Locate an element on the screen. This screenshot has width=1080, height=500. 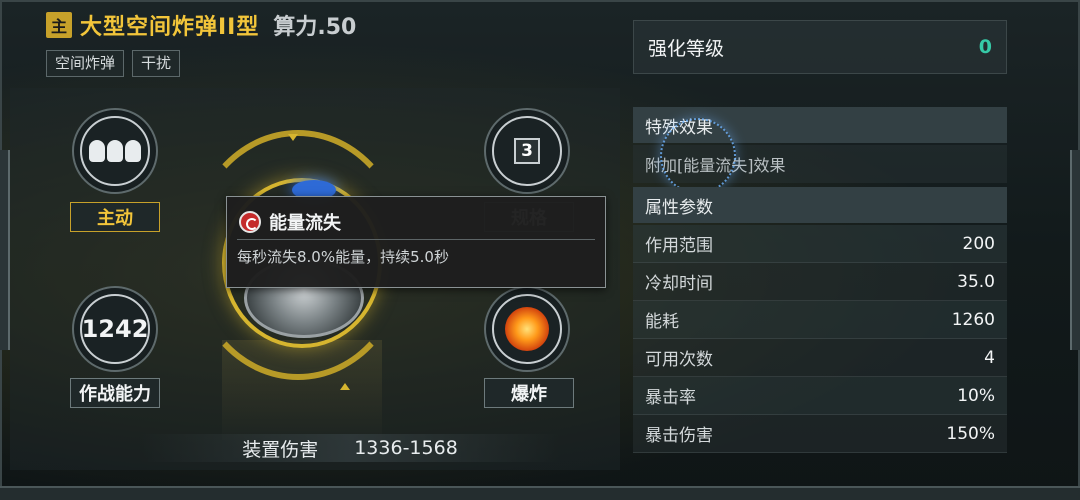
tag-interference: 干扰 is located at coordinates (156, 63).